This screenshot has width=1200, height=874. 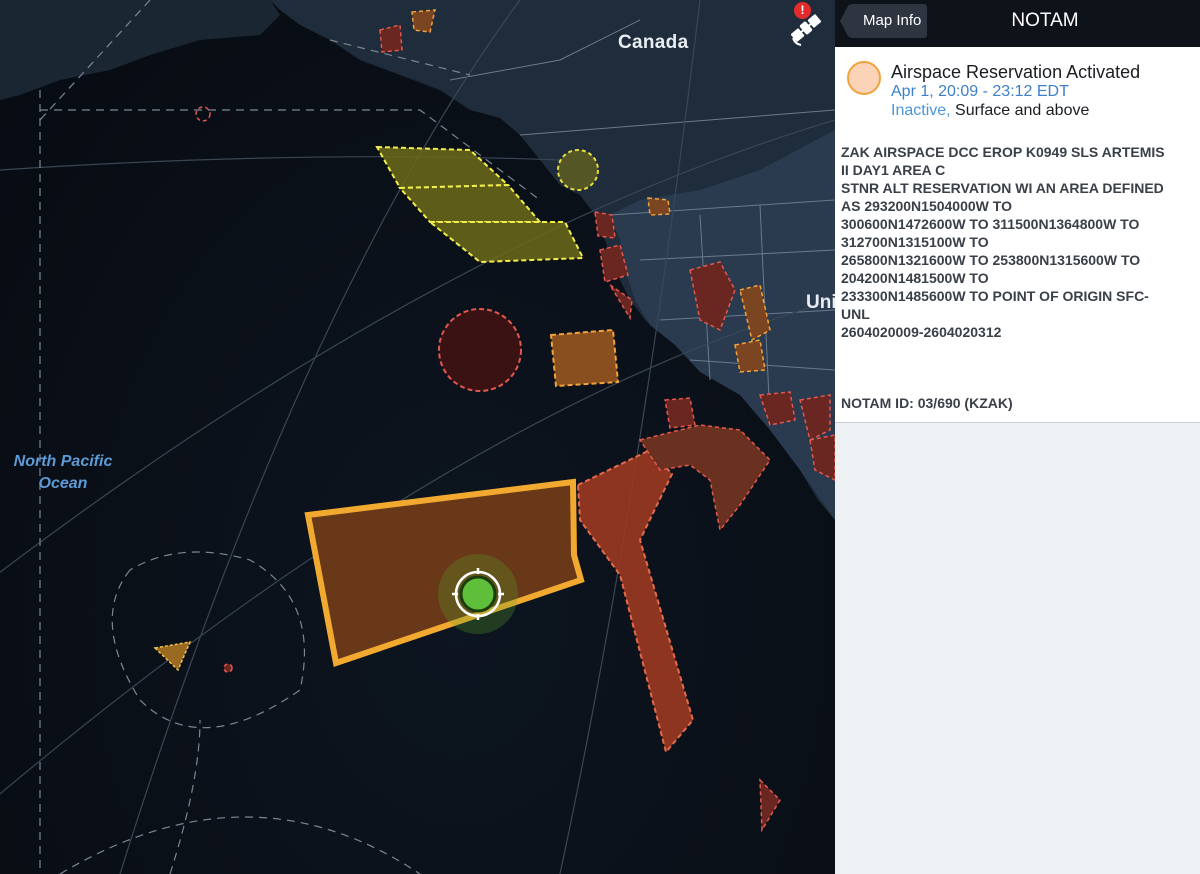 What do you see at coordinates (883, 21) in the screenshot?
I see `map-info-back-button: Map Info` at bounding box center [883, 21].